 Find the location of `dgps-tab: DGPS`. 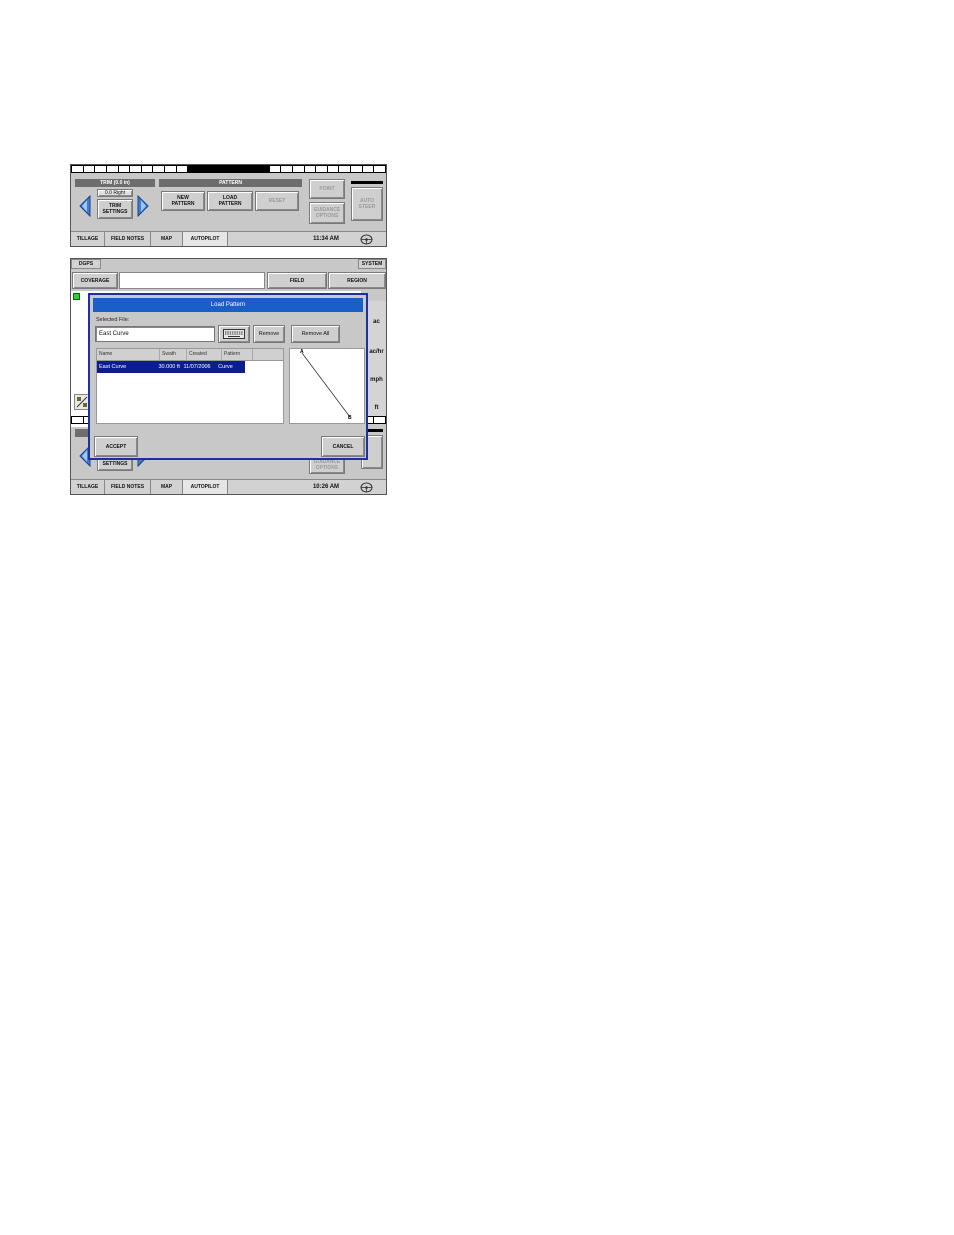

dgps-tab: DGPS is located at coordinates (86, 264).